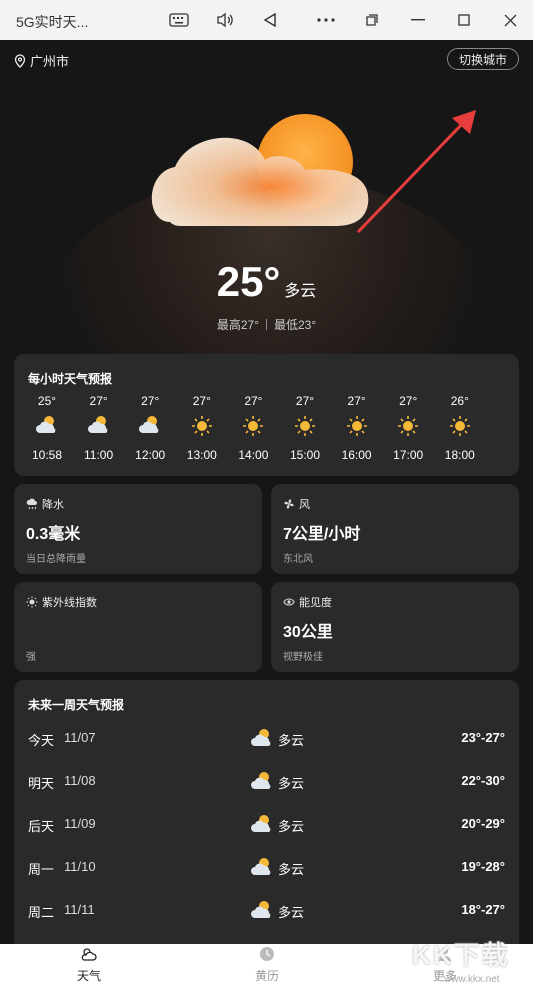 Image resolution: width=533 pixels, height=988 pixels. I want to click on weekly-date: 11/07, so click(80, 737).